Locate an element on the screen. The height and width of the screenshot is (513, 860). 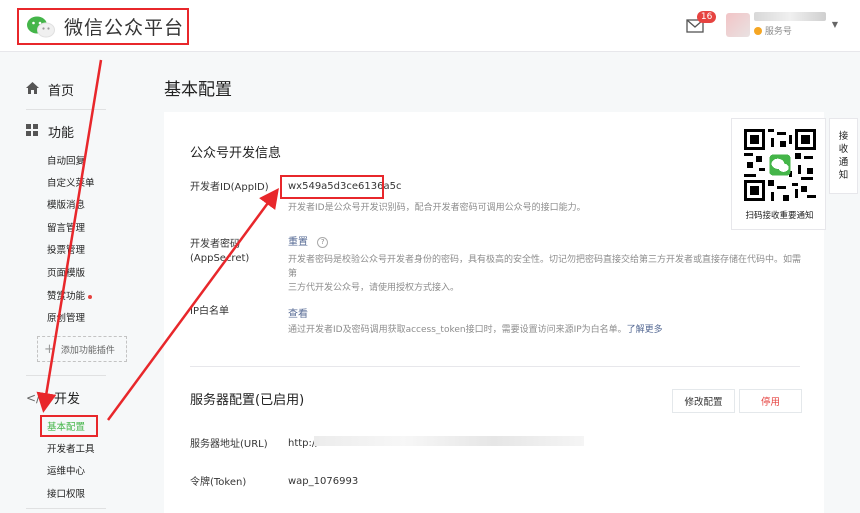
sidebar-section-features: 功能 is located at coordinates (50, 131).